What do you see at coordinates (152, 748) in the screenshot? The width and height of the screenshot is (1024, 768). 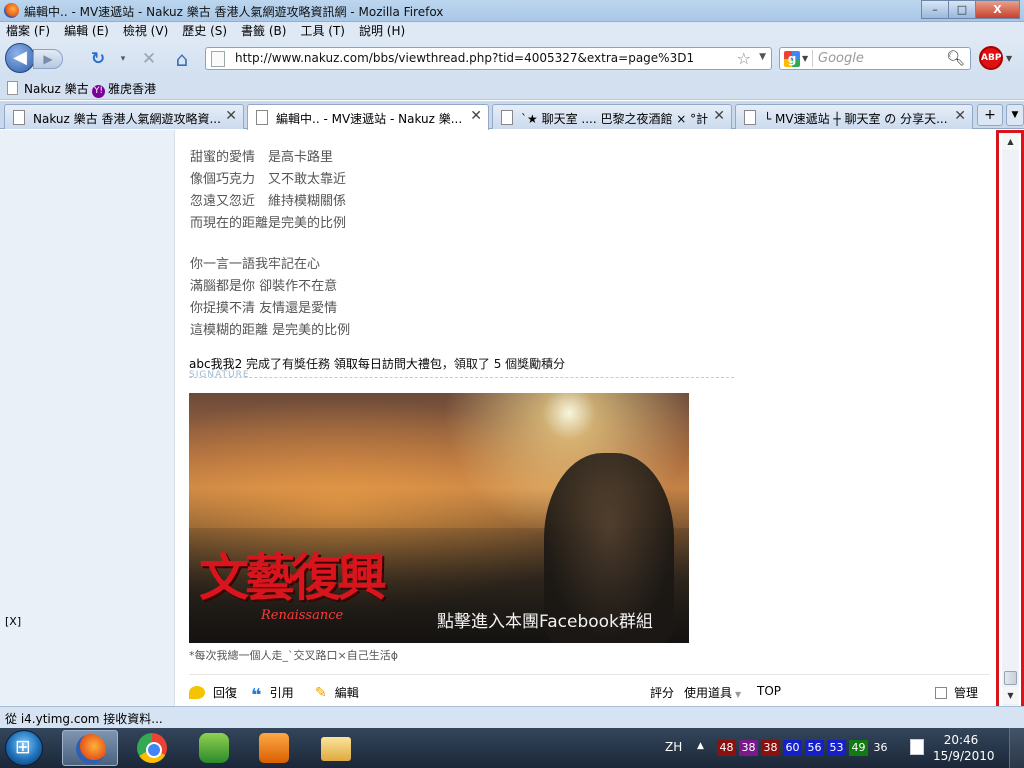 I see `taskbar-chrome` at bounding box center [152, 748].